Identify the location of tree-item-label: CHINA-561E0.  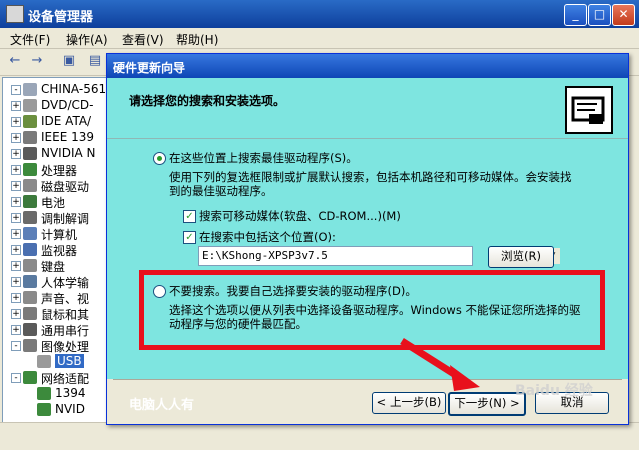
(76, 89).